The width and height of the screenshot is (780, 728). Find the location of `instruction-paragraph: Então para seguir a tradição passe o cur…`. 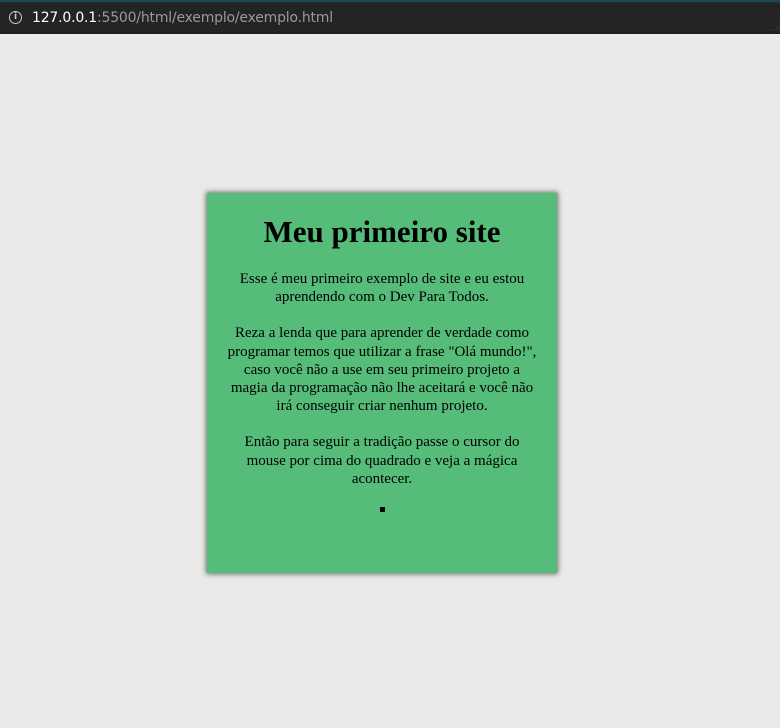

instruction-paragraph: Então para seguir a tradição passe o cur… is located at coordinates (382, 460).